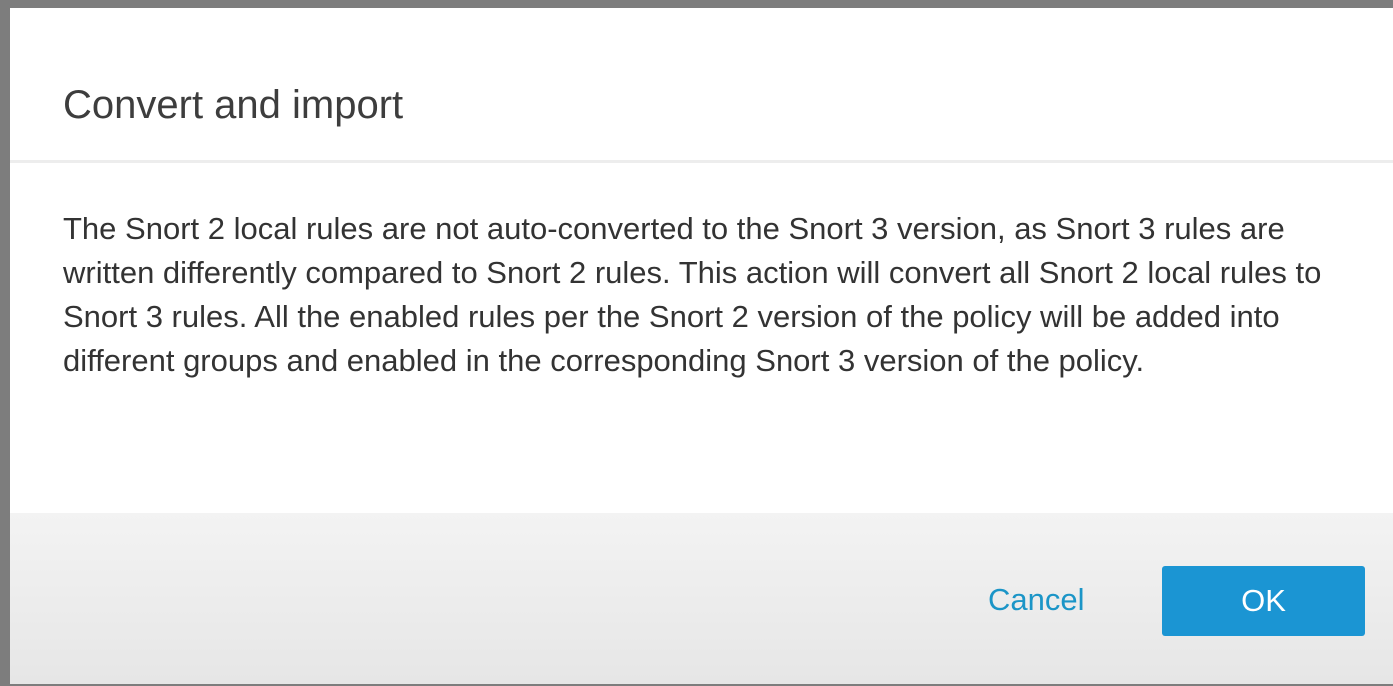  What do you see at coordinates (1263, 601) in the screenshot?
I see `ok-button: OK` at bounding box center [1263, 601].